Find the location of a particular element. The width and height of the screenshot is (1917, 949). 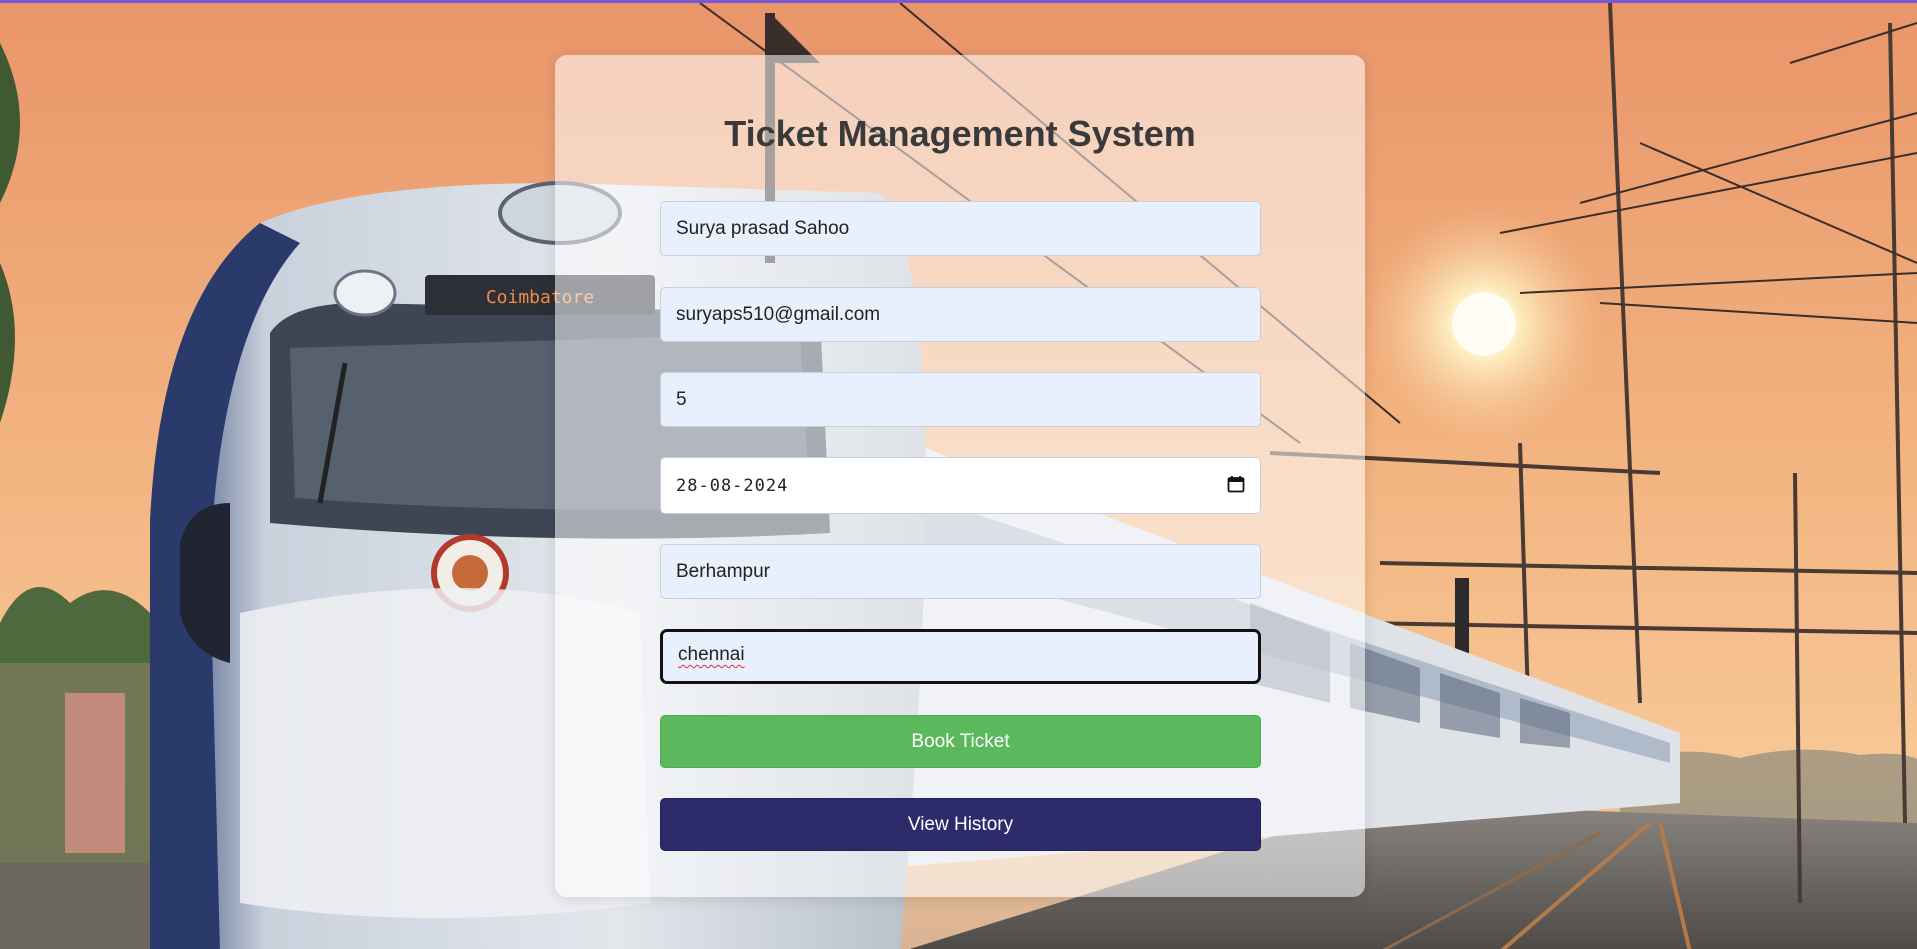

view-history-button: View History is located at coordinates (960, 824).